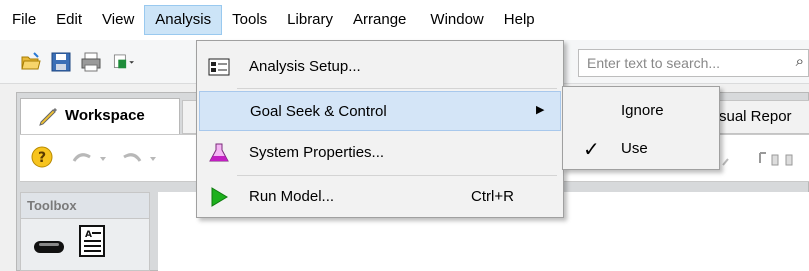  I want to click on align-icon, so click(778, 159).